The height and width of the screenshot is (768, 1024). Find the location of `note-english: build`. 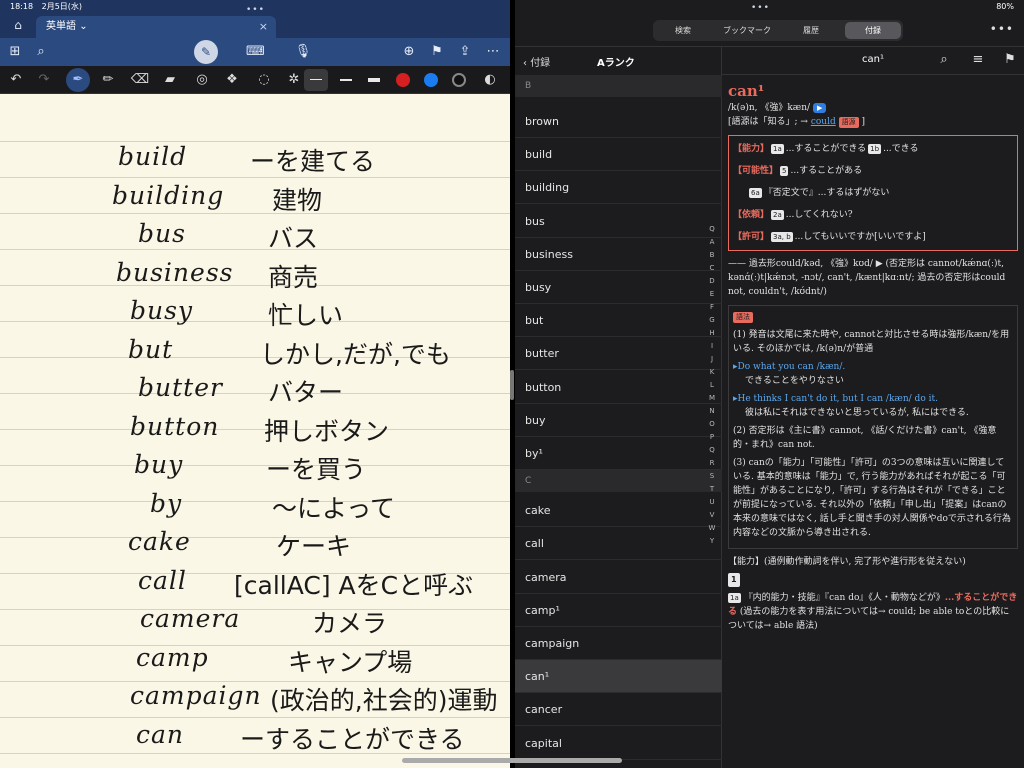

note-english: build is located at coordinates (153, 156).